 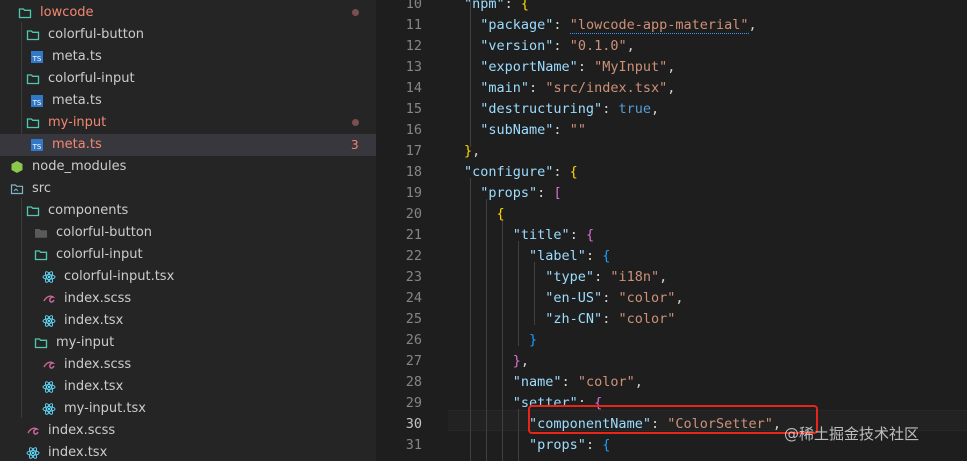 What do you see at coordinates (413, 277) in the screenshot?
I see `line-number: 23` at bounding box center [413, 277].